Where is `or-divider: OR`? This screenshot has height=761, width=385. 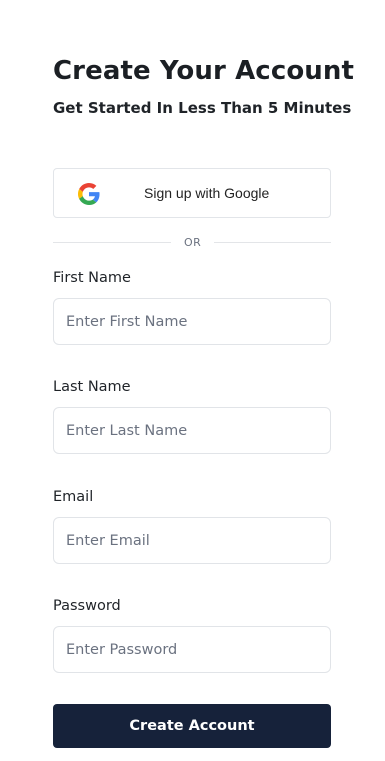 or-divider: OR is located at coordinates (192, 243).